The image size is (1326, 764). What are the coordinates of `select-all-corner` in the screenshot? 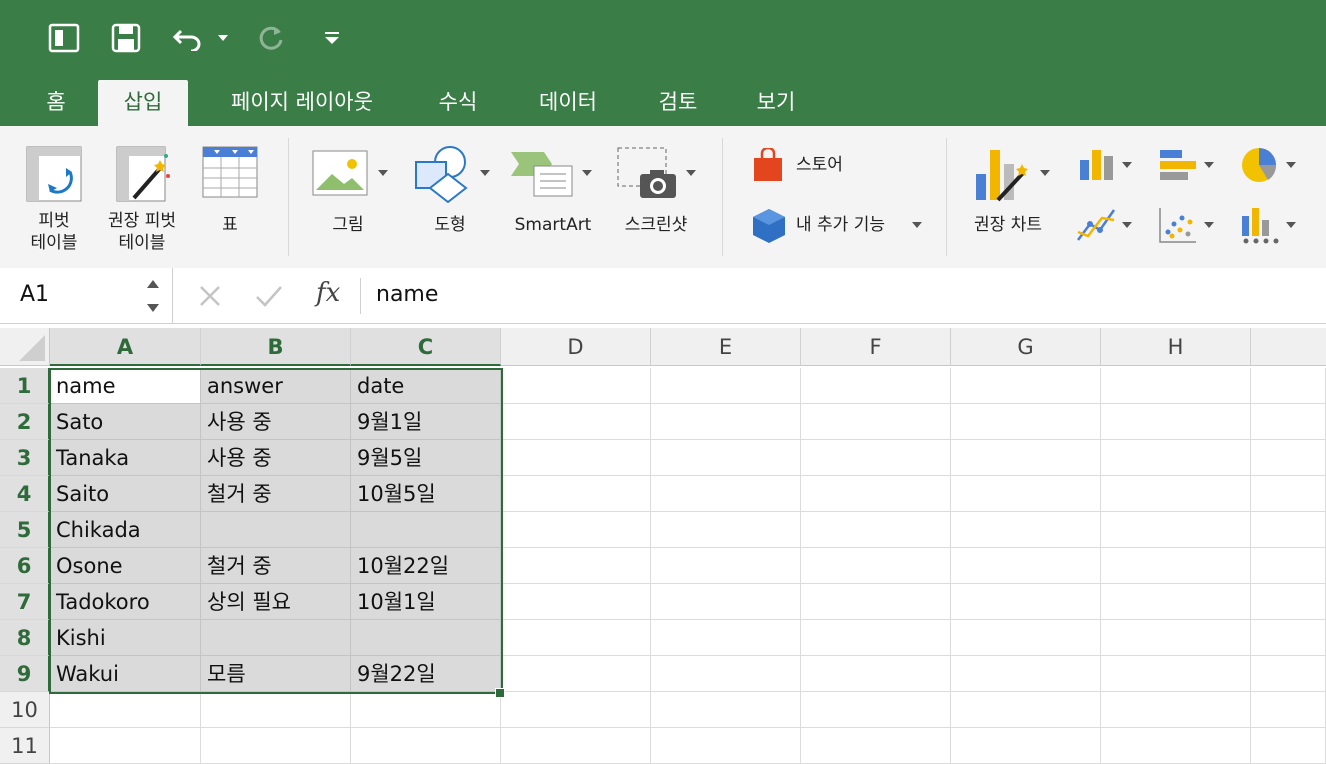 It's located at (25, 347).